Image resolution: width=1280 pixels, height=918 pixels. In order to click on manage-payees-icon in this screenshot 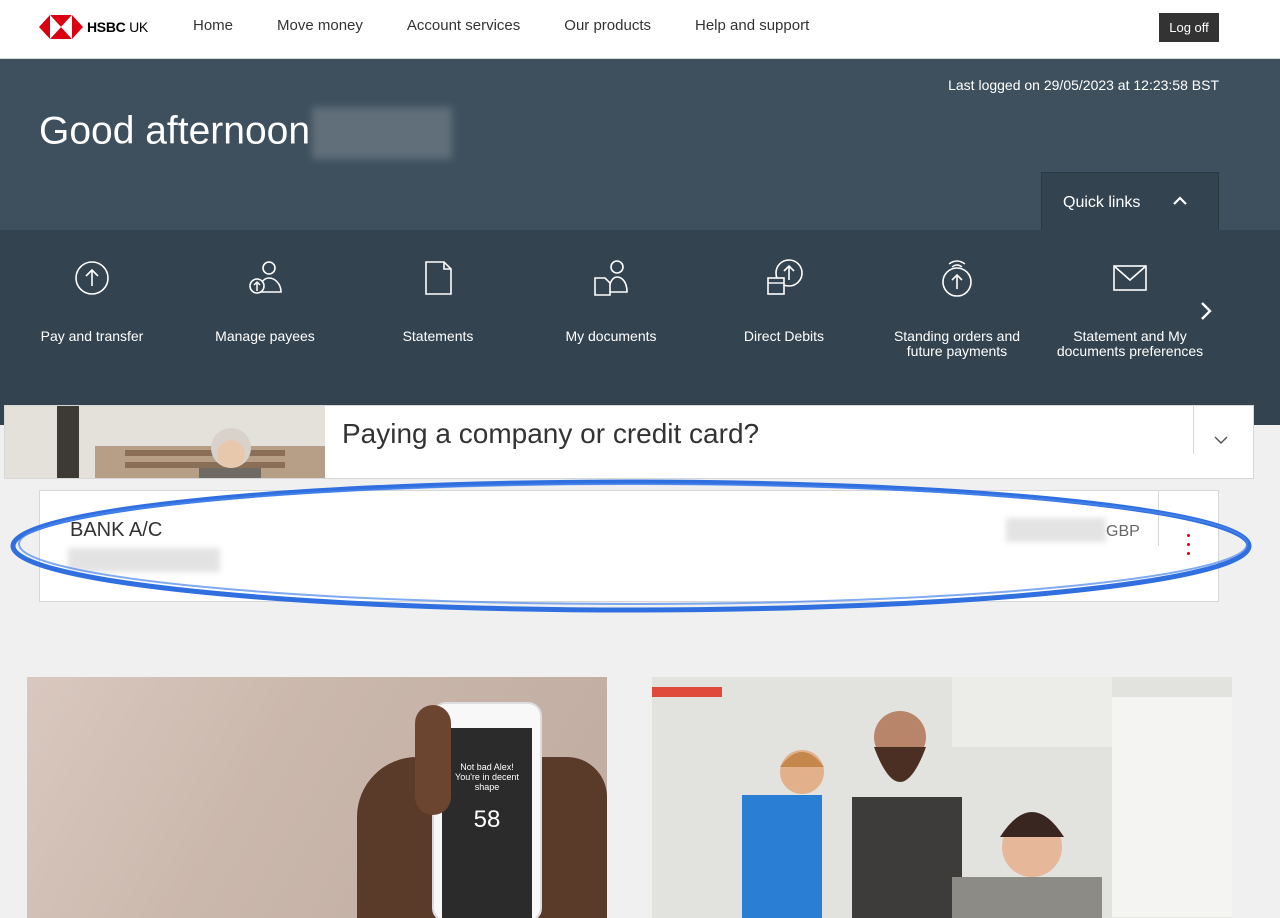, I will do `click(265, 277)`.